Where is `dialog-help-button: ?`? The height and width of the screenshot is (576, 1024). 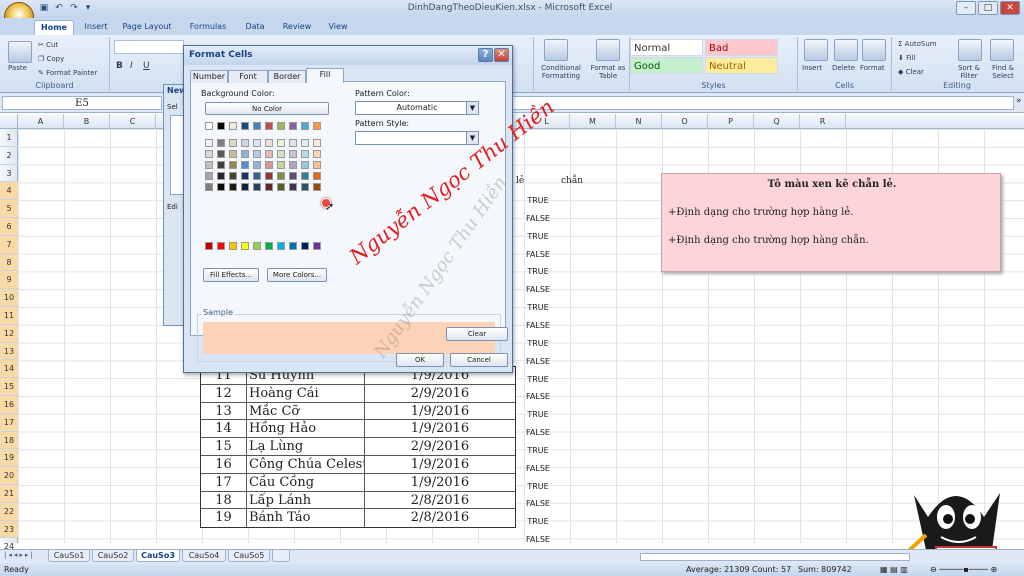
dialog-help-button: ? is located at coordinates (485, 55).